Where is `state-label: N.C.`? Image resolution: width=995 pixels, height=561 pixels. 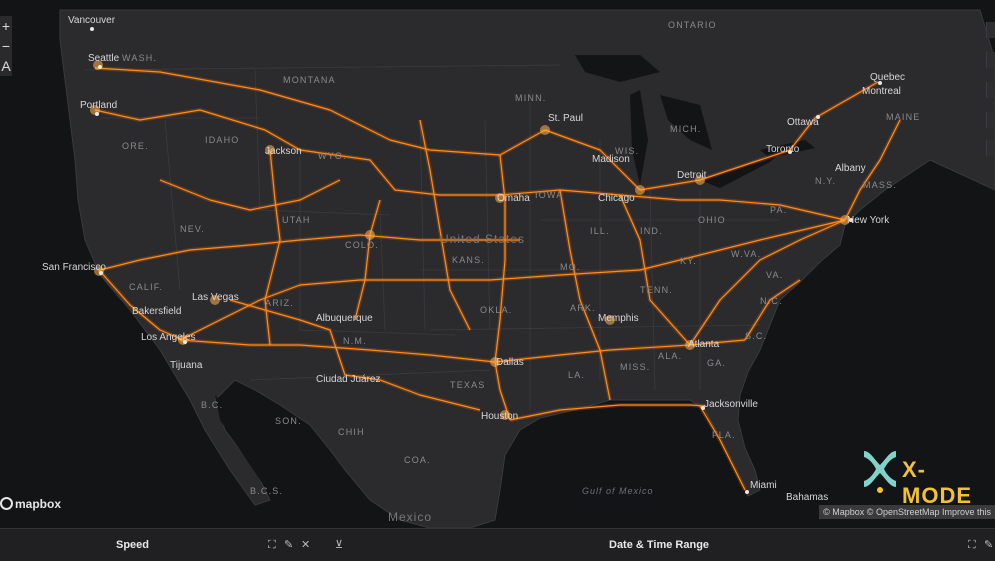 state-label: N.C. is located at coordinates (771, 301).